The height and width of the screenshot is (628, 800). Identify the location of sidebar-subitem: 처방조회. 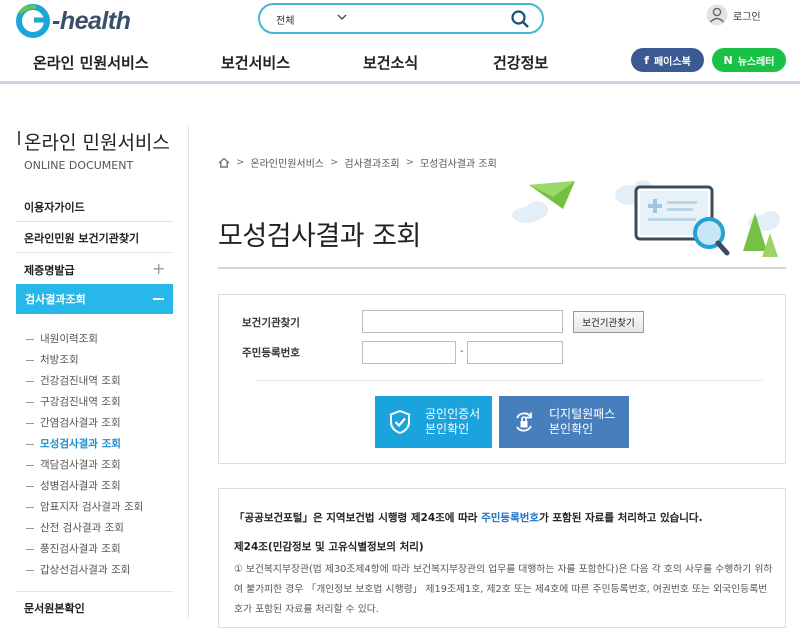
(52, 359).